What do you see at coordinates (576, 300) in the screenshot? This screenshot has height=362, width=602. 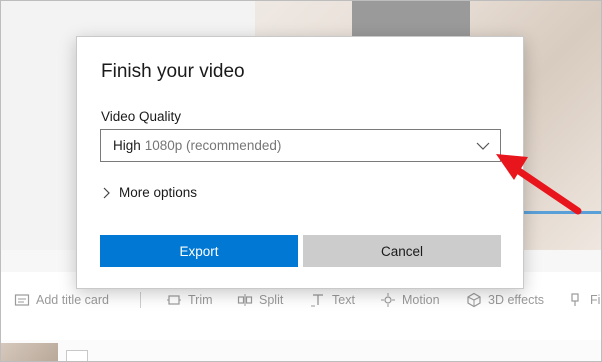 I see `filters-icon` at bounding box center [576, 300].